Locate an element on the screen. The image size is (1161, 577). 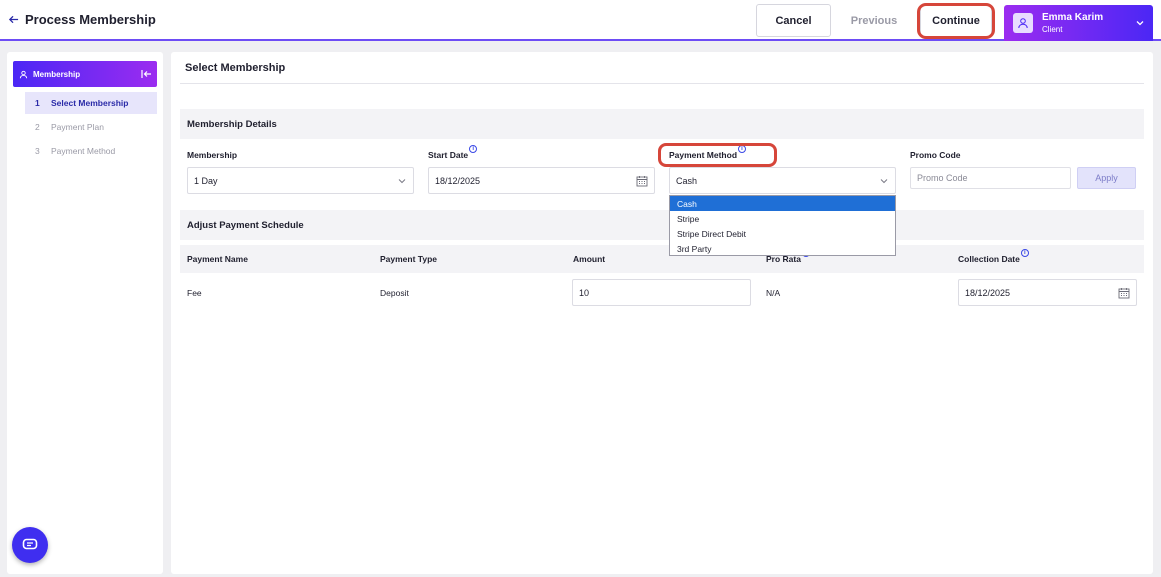
membership-value: 1 Day is located at coordinates (206, 180).